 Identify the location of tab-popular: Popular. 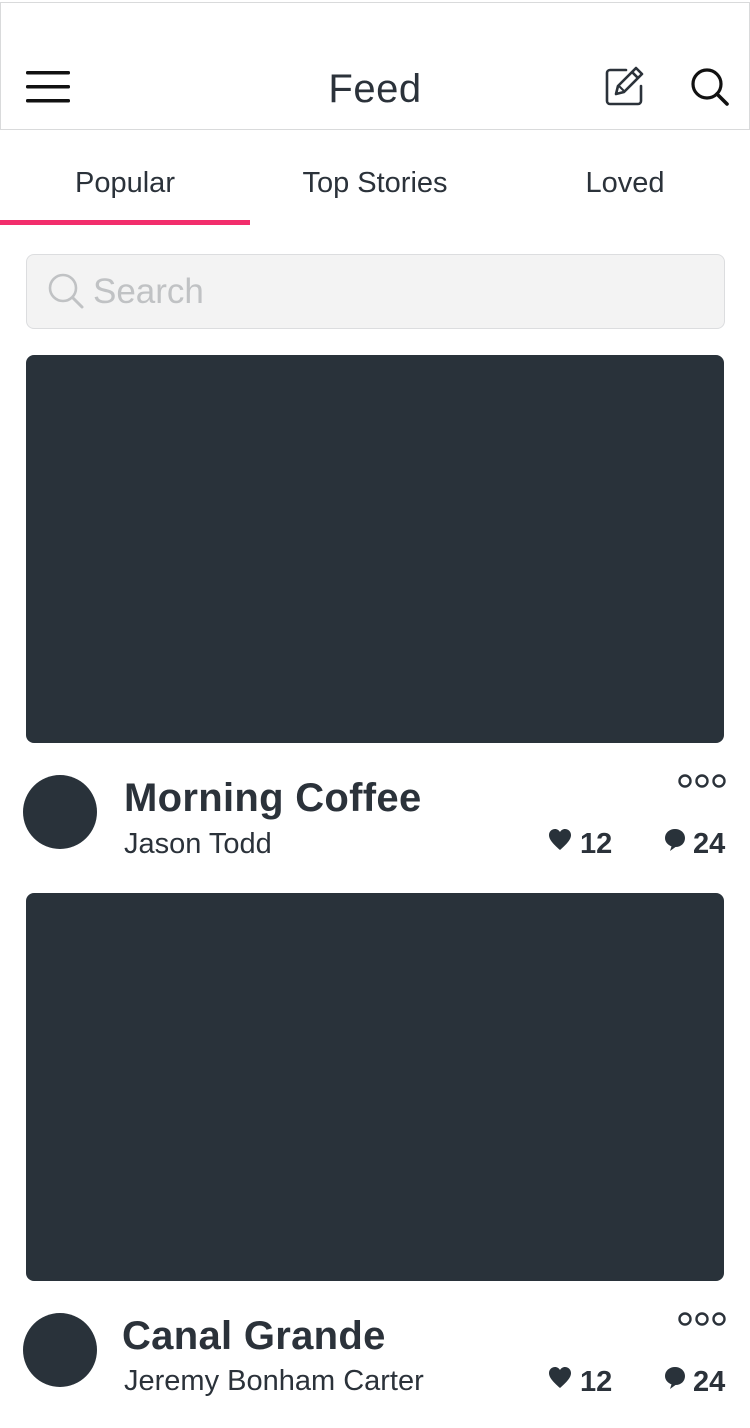
(125, 178).